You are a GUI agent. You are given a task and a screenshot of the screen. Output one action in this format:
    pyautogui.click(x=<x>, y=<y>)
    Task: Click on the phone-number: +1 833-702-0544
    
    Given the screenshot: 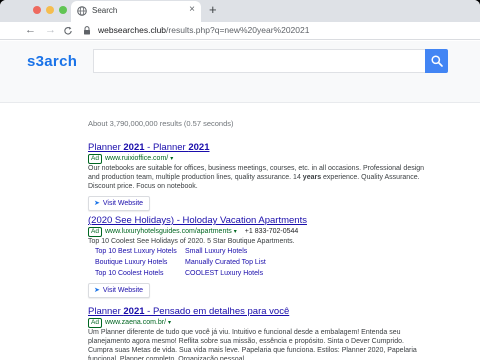 What is the action you would take?
    pyautogui.click(x=272, y=231)
    